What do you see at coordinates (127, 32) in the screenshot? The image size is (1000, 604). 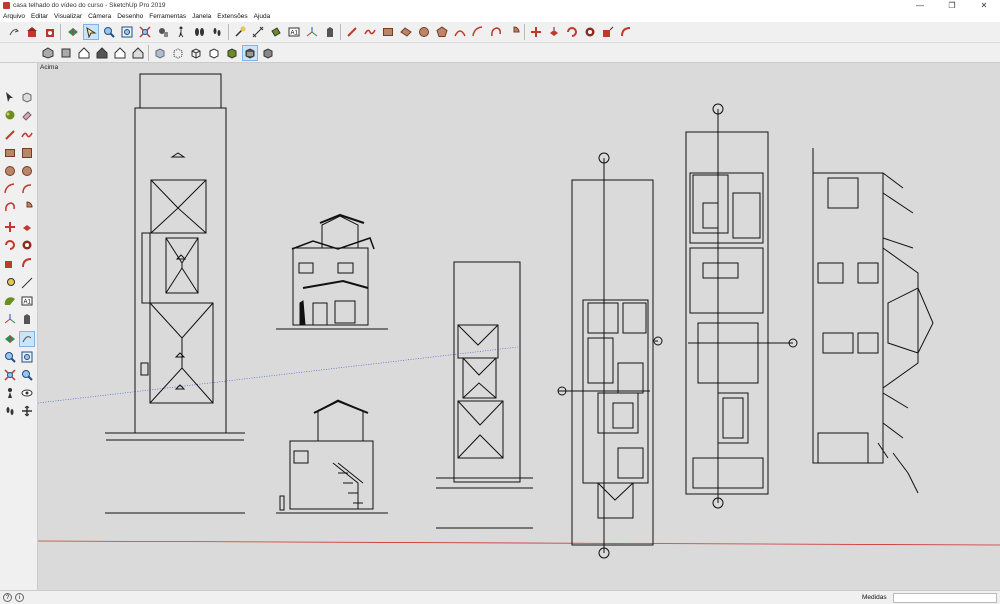 I see `zoom-window-button` at bounding box center [127, 32].